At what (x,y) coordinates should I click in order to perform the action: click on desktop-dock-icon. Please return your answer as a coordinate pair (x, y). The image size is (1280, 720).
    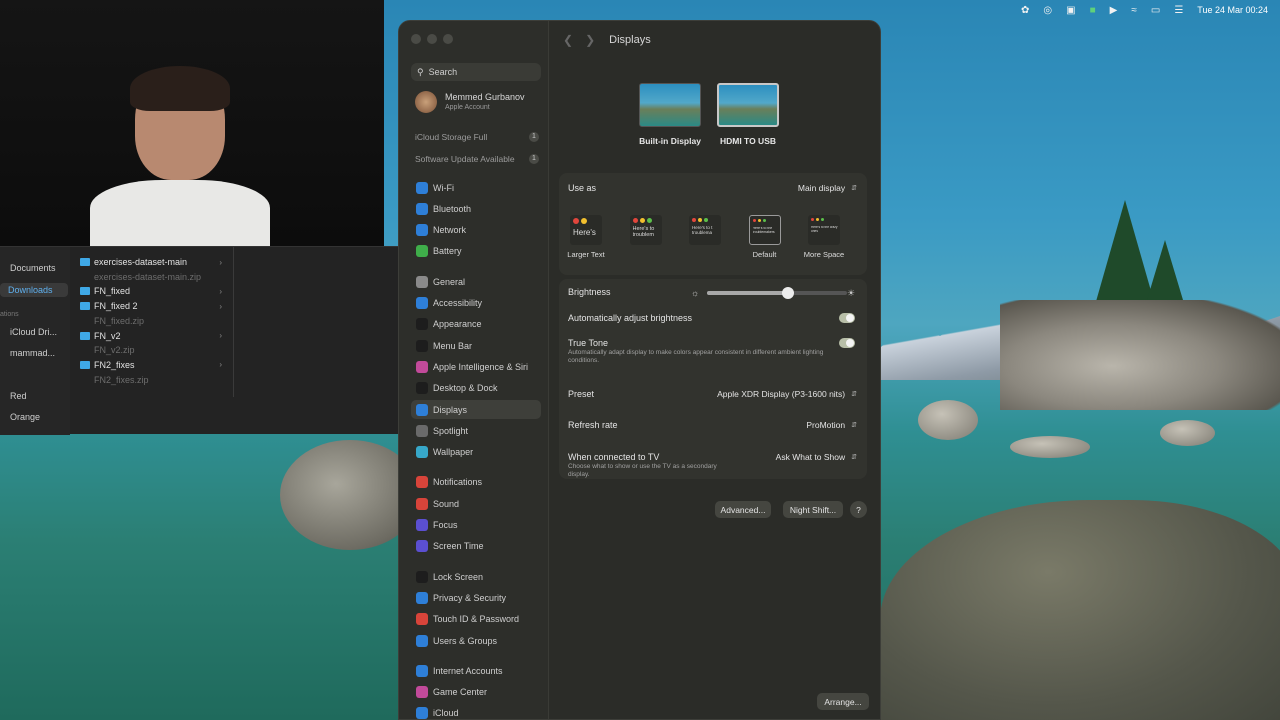
    Looking at the image, I should click on (422, 388).